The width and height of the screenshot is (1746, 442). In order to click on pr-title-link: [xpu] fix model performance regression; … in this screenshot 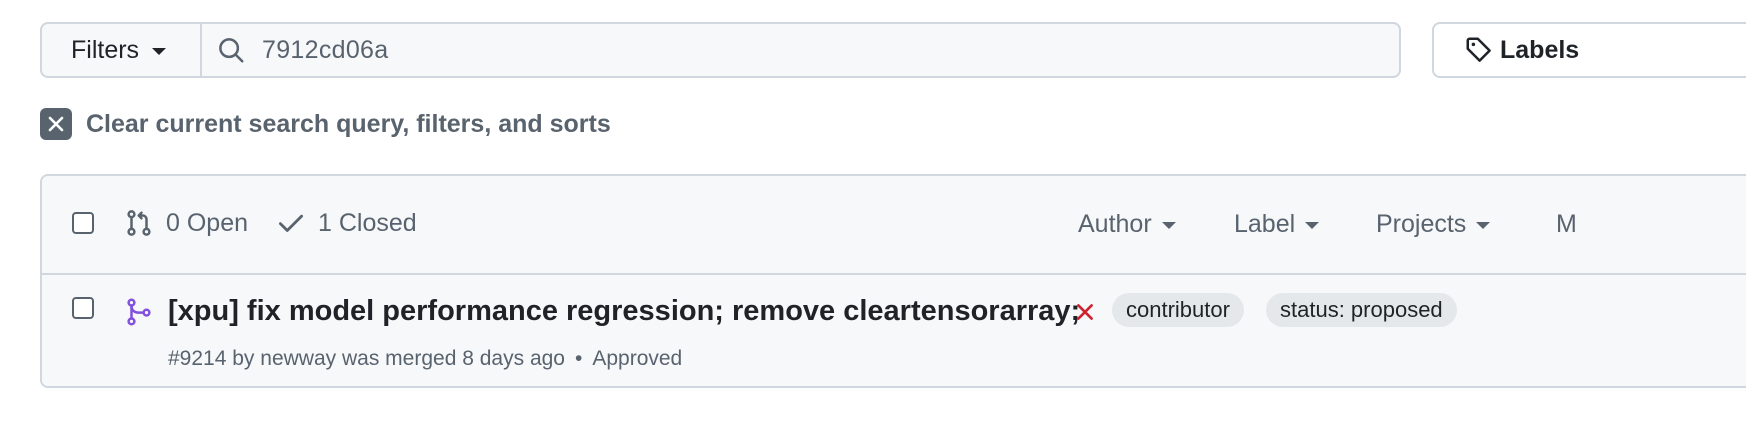, I will do `click(624, 311)`.